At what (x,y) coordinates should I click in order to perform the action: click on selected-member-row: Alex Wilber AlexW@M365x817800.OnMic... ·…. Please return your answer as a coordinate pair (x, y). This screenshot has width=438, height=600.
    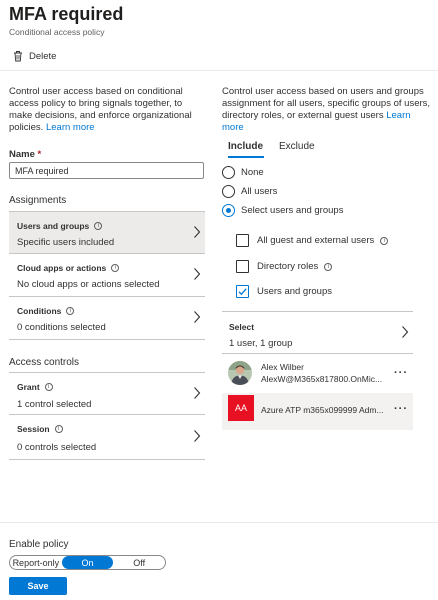
    Looking at the image, I should click on (317, 375).